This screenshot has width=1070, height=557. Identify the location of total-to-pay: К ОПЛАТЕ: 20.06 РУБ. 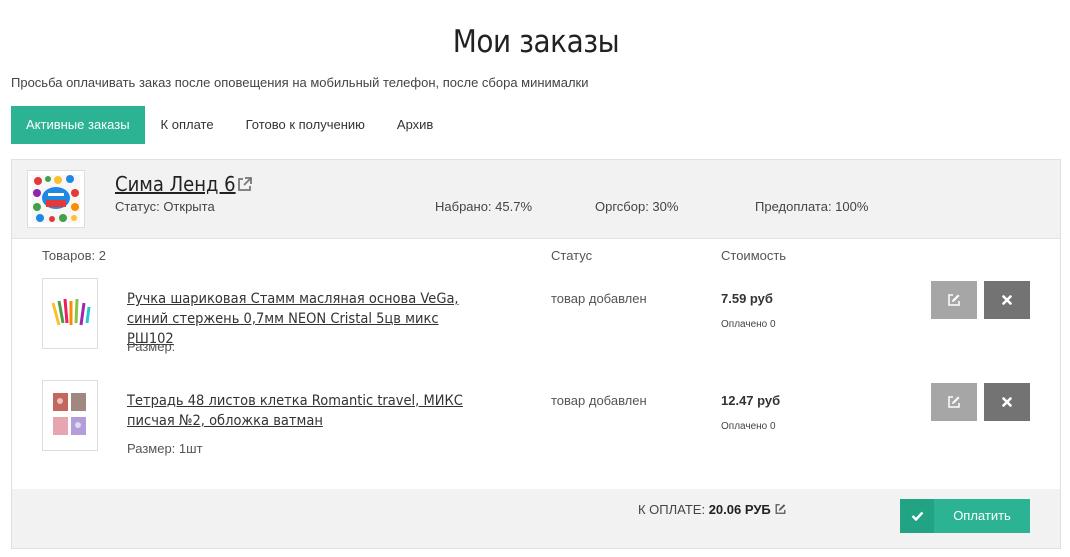
(712, 509).